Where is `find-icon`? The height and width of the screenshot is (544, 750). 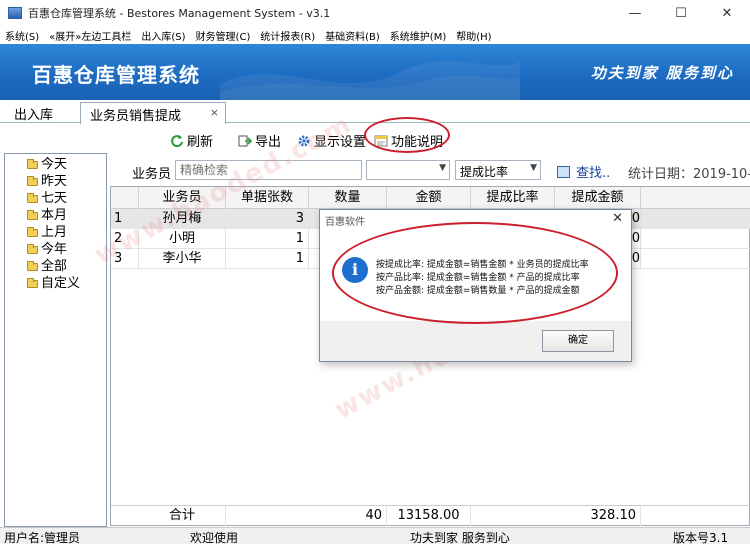 find-icon is located at coordinates (563, 171).